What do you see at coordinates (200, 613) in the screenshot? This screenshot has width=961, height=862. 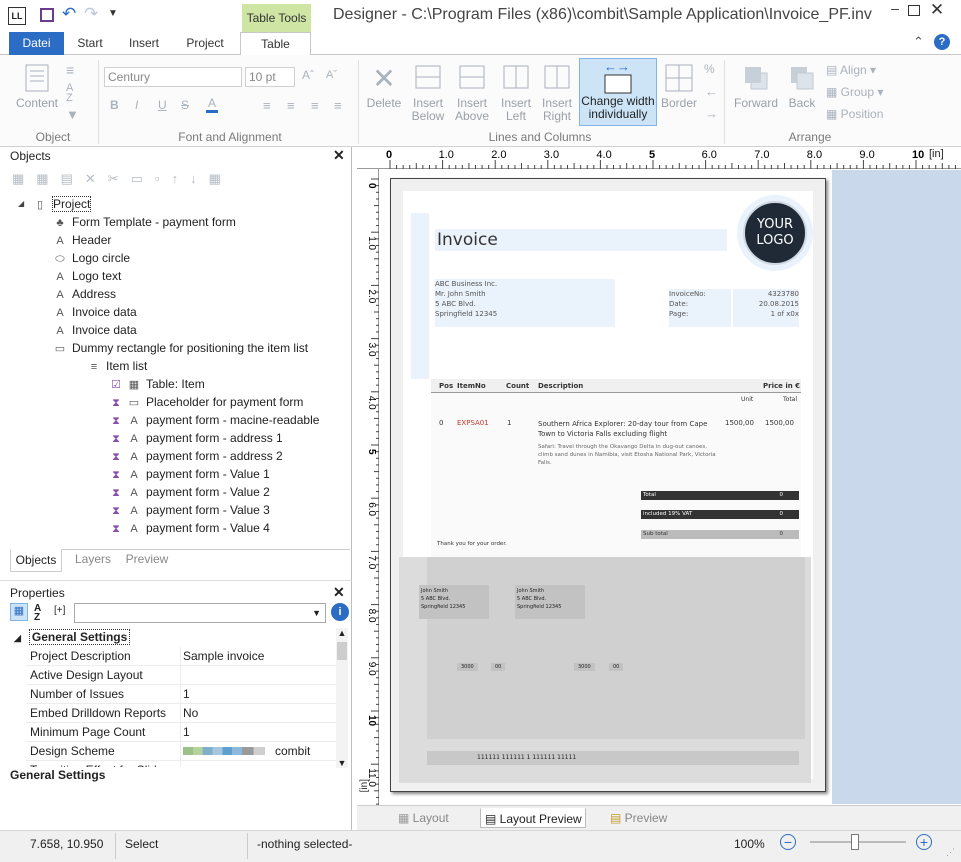 I see `property-filter-combo: ▼` at bounding box center [200, 613].